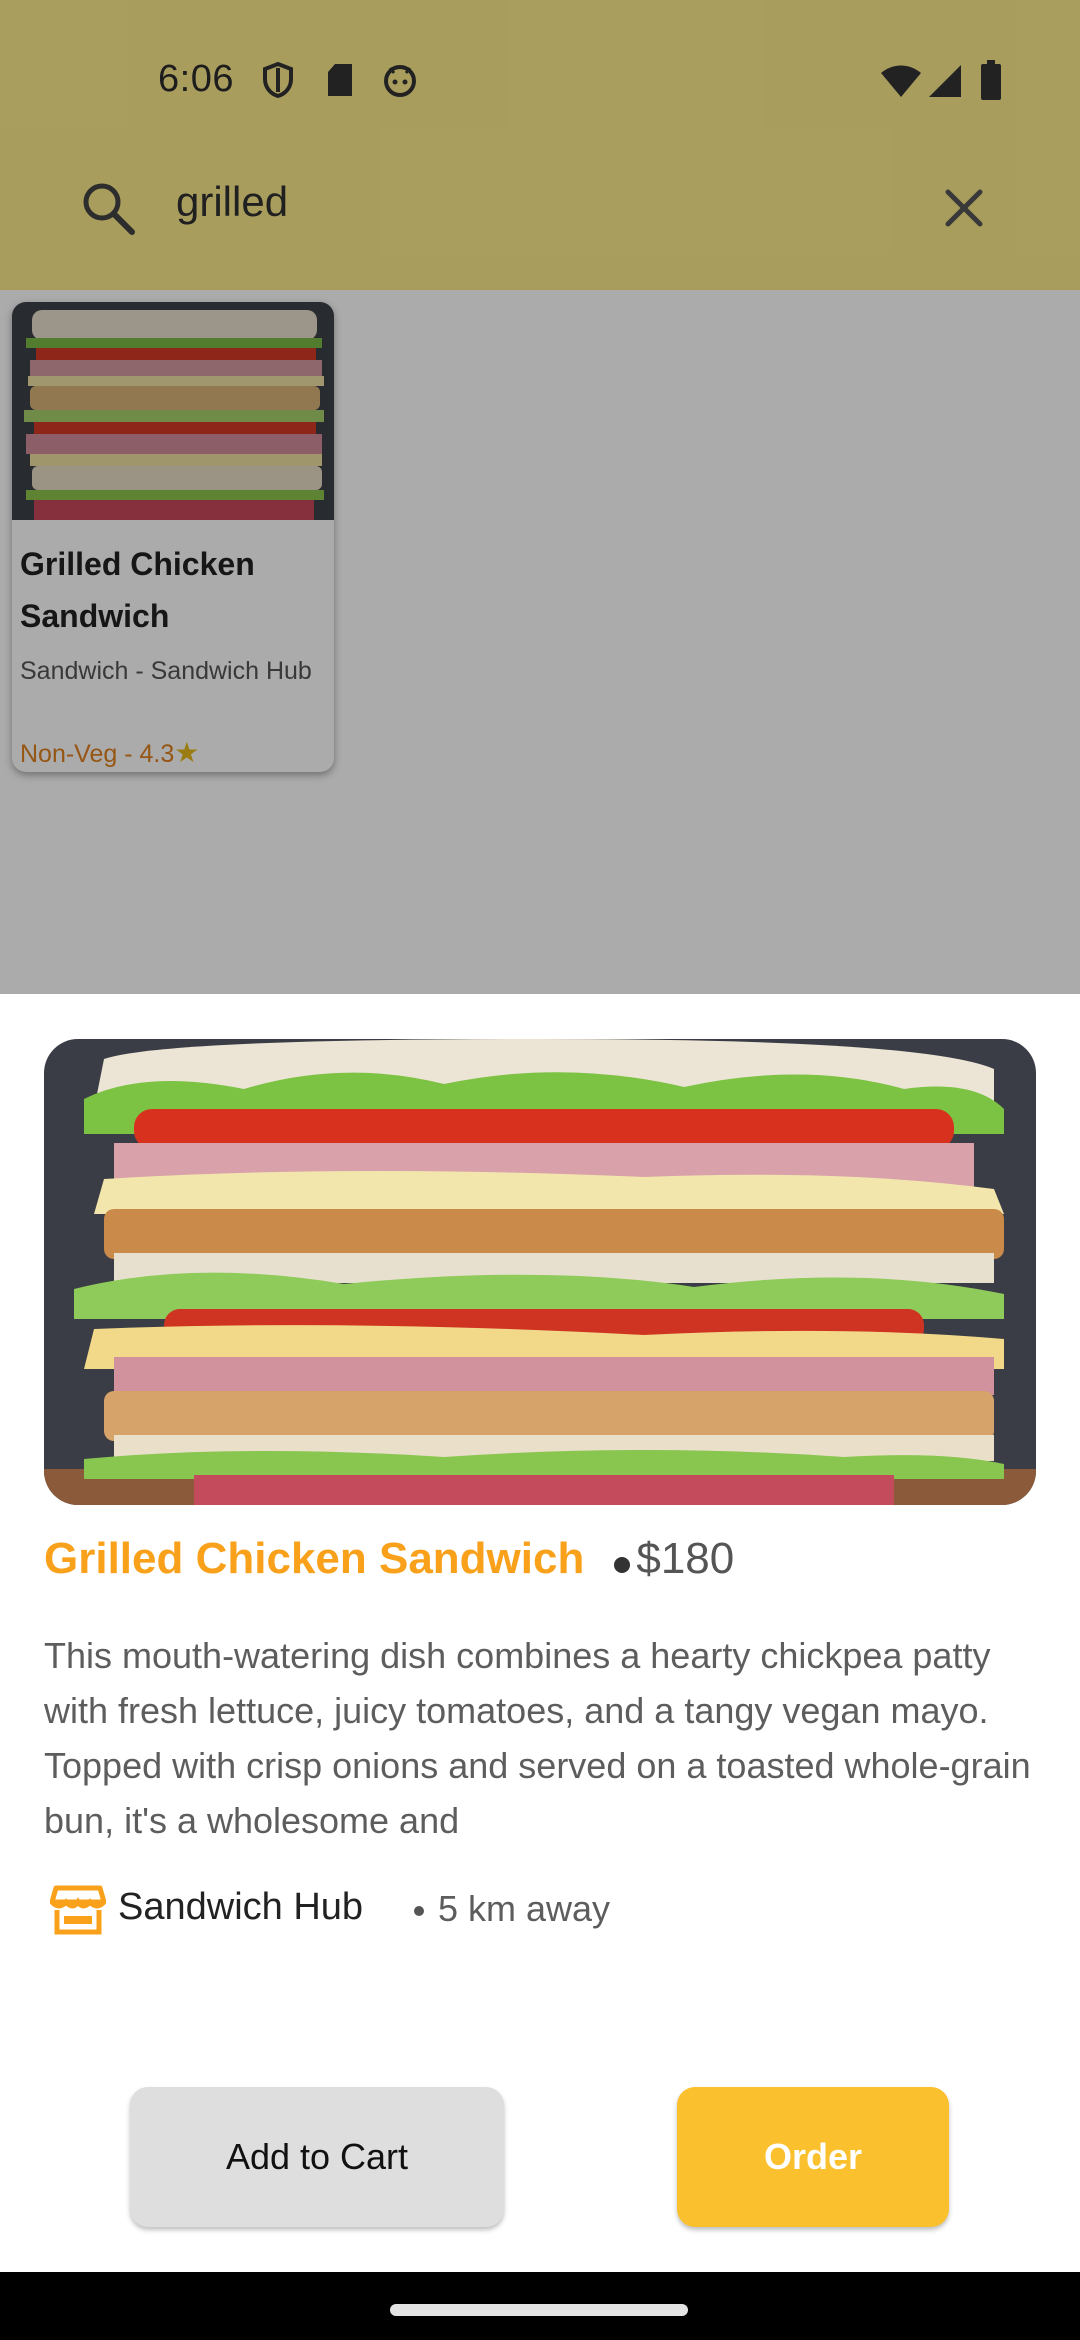 The image size is (1080, 2340). Describe the element at coordinates (314, 1558) in the screenshot. I see `dish-name: Grilled Chicken Sandwich` at that location.